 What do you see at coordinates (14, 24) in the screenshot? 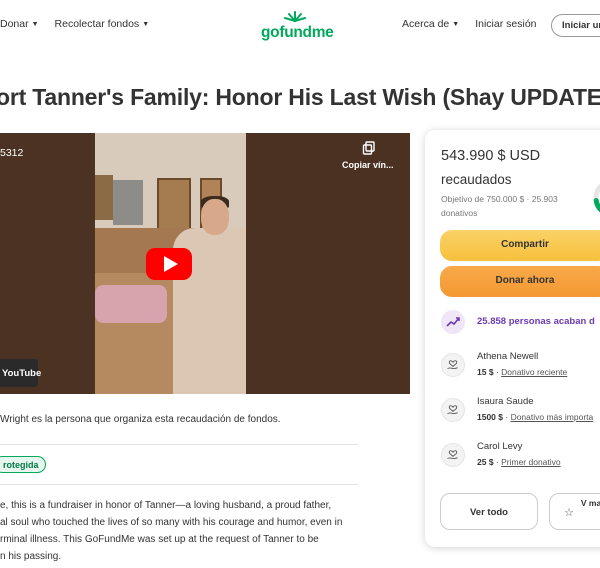
I see `nav-donate-label: Donar` at bounding box center [14, 24].